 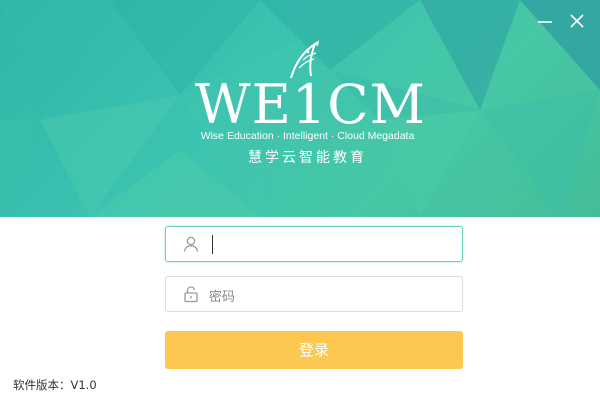 I want to click on minimize-button, so click(x=545, y=21).